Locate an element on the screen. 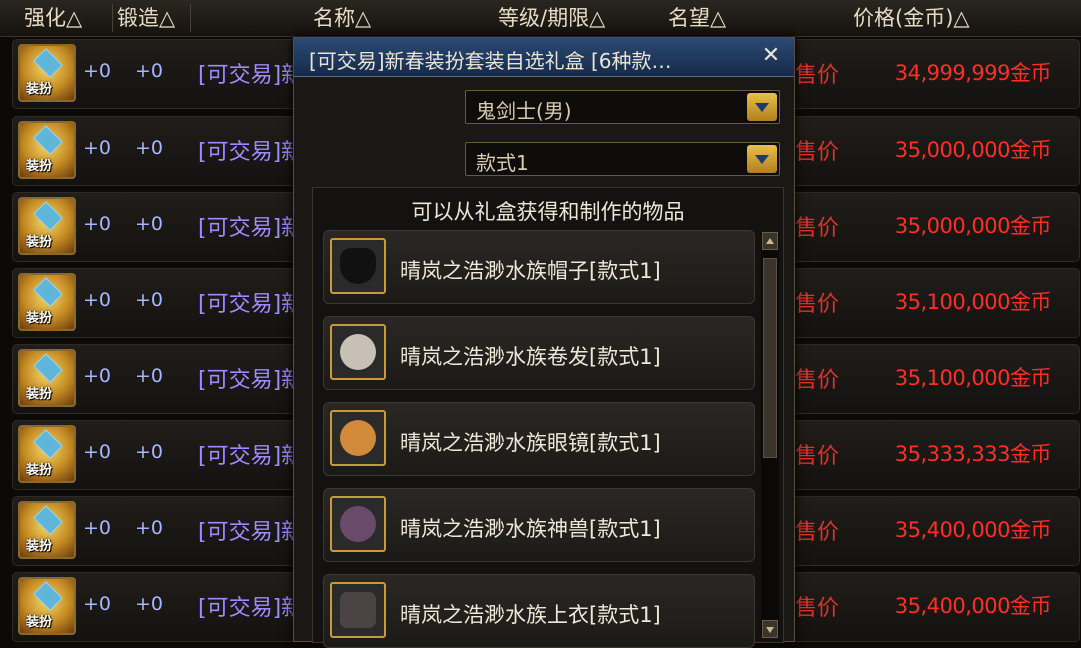 This screenshot has height=648, width=1081. item-price: 34,999,999金币 is located at coordinates (973, 73).